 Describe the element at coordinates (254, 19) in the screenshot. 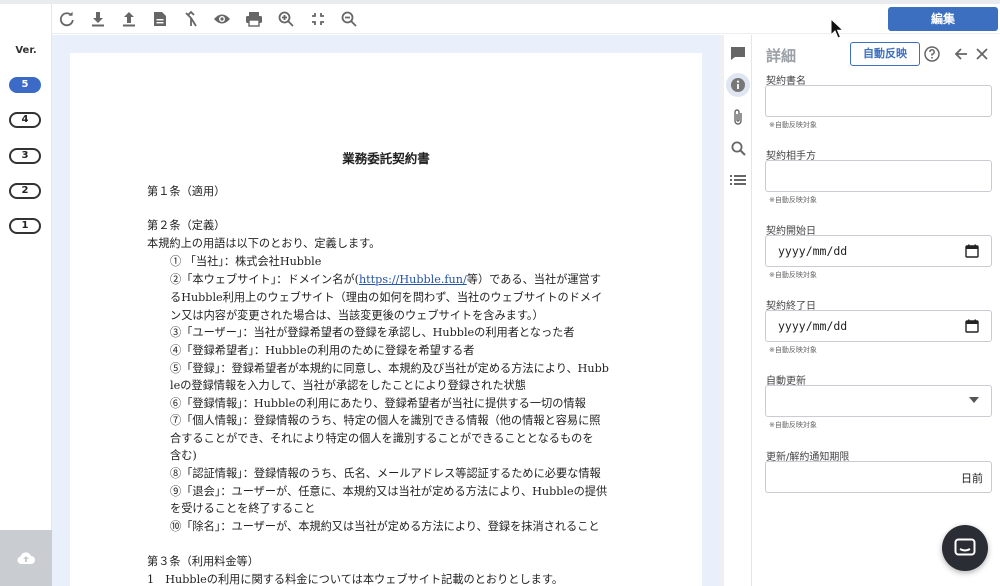

I see `print-icon` at that location.